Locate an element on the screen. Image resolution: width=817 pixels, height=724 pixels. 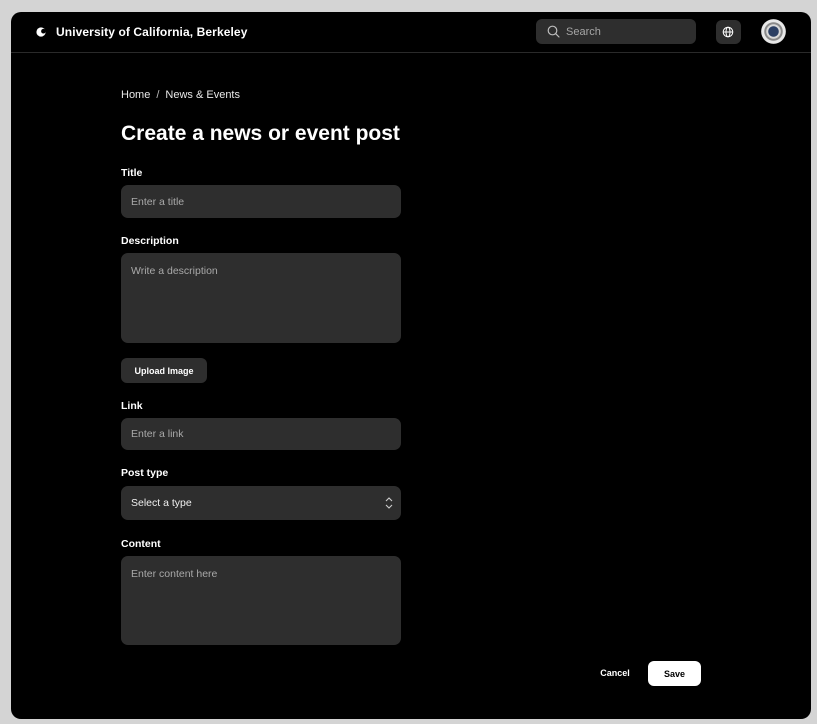
globe-icon is located at coordinates (728, 32).